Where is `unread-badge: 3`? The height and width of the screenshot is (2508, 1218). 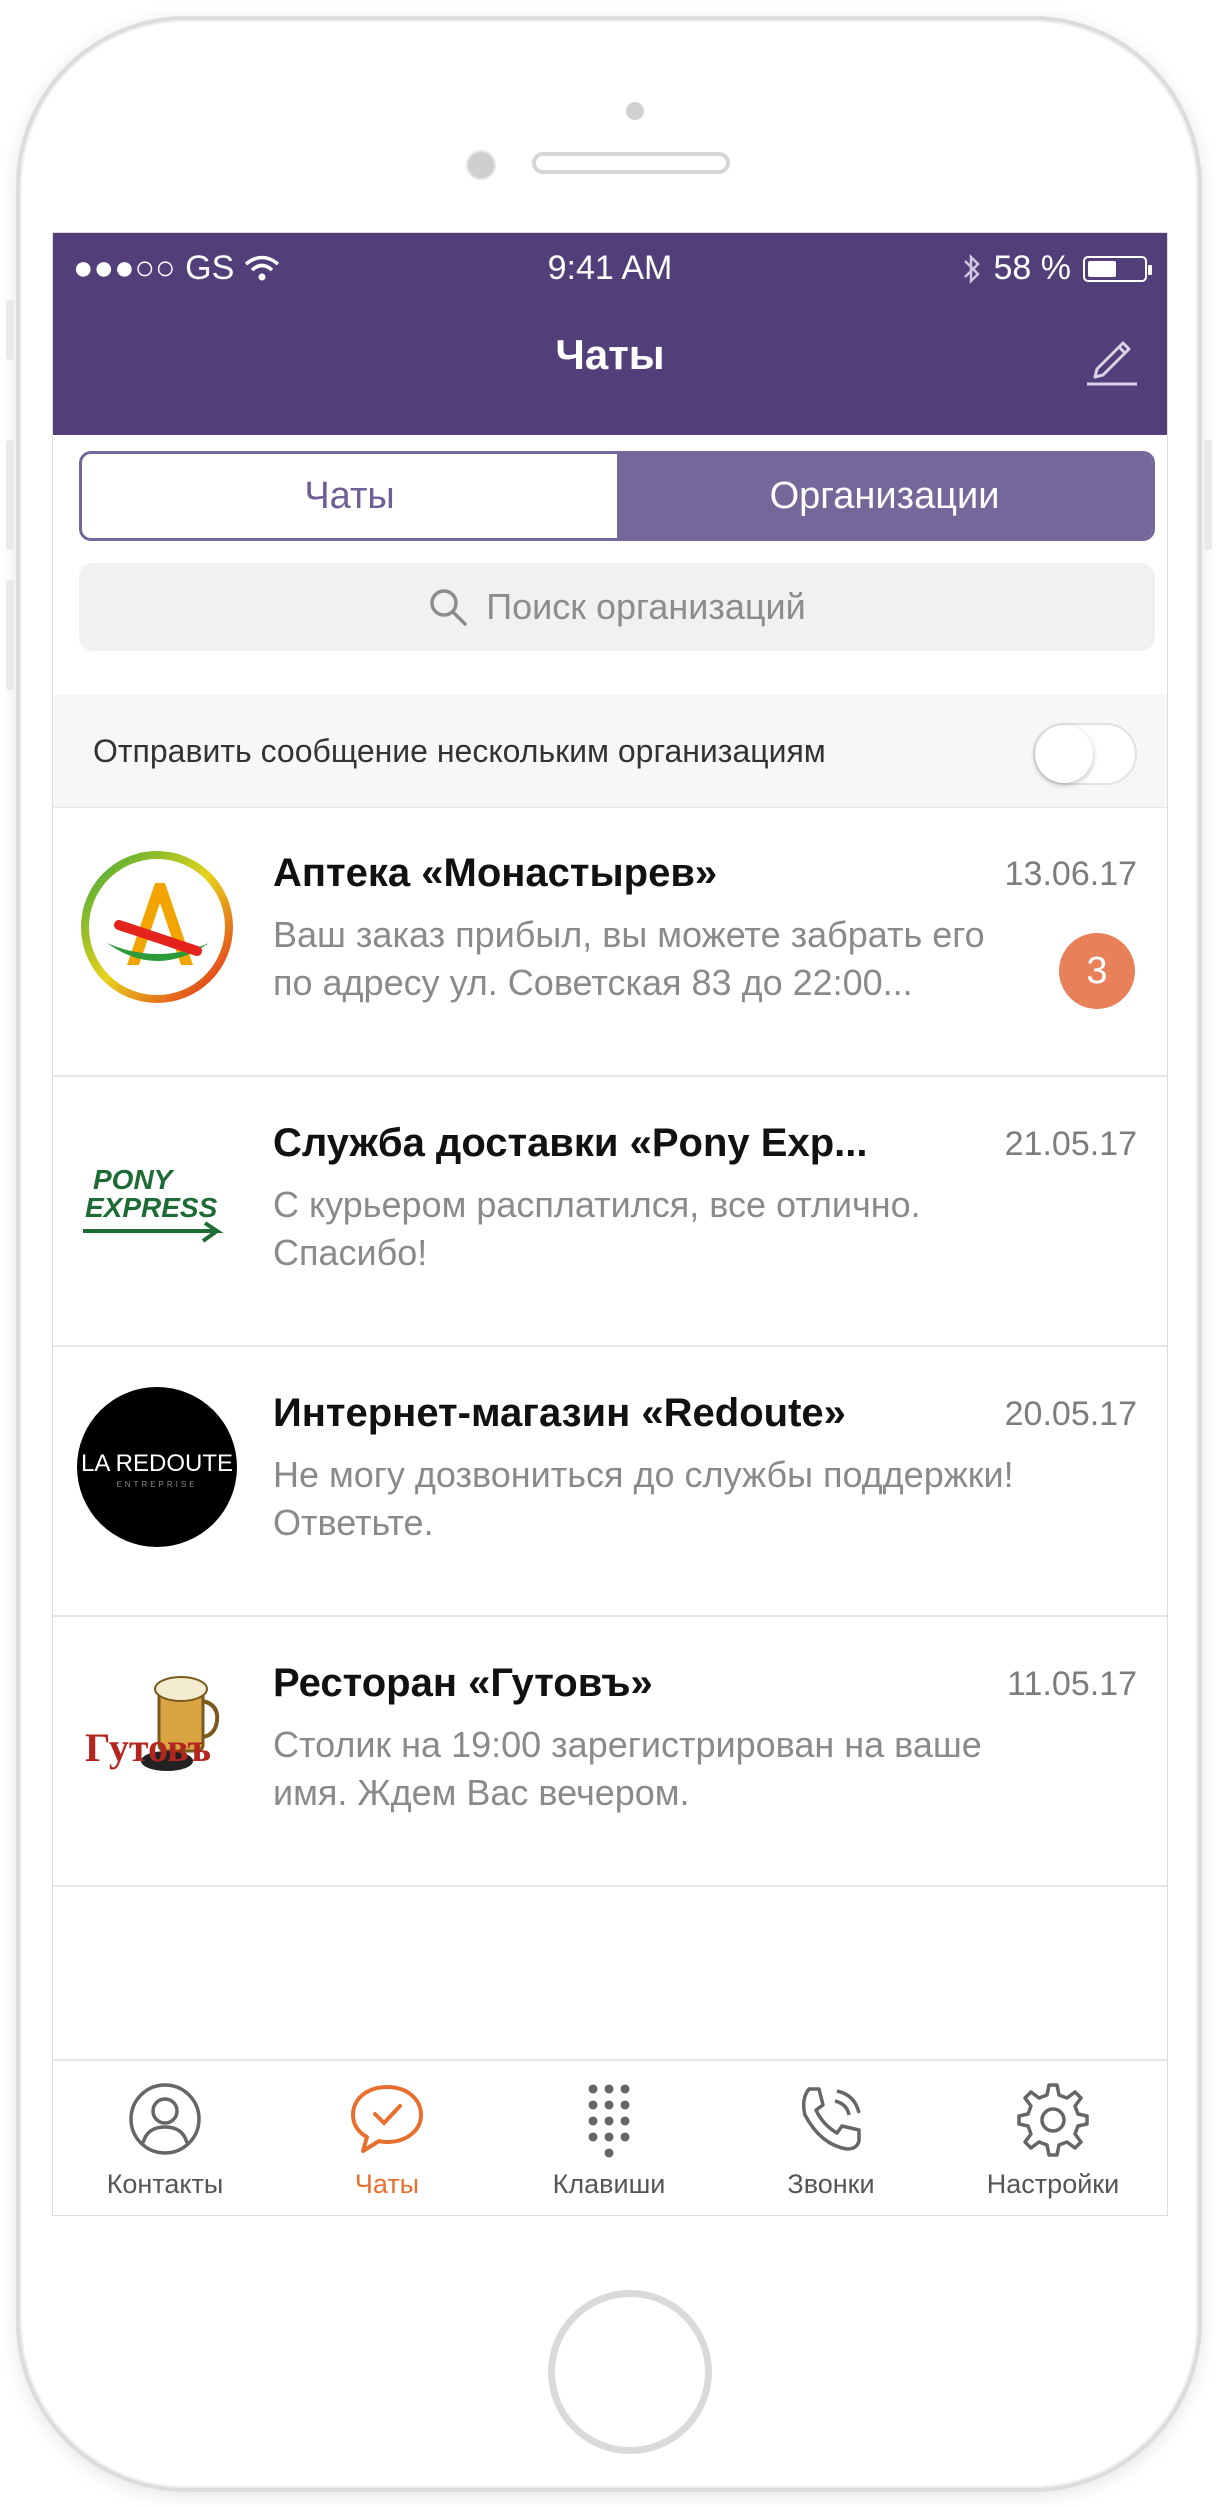 unread-badge: 3 is located at coordinates (1097, 971).